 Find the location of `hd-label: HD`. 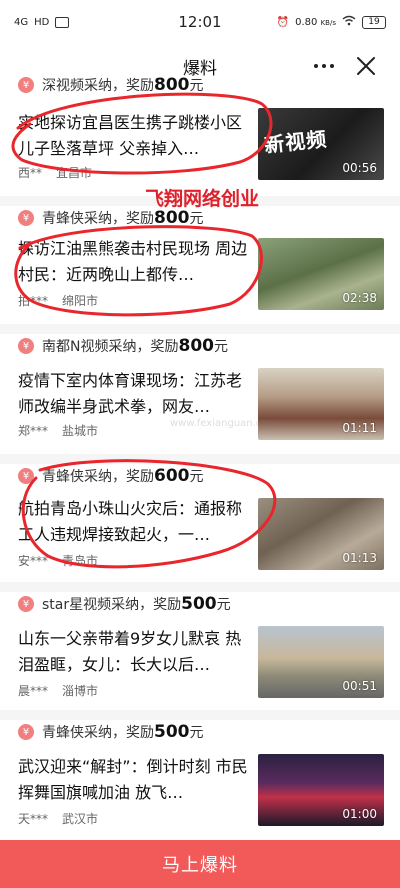

hd-label: HD is located at coordinates (42, 22).